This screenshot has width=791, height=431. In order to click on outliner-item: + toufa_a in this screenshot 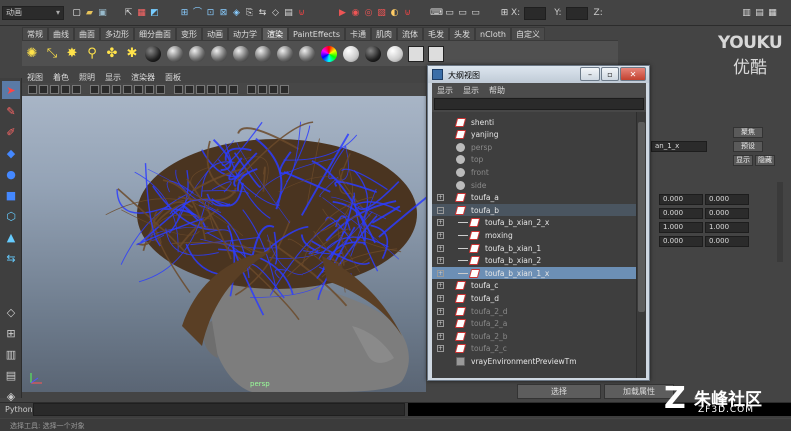, I will do `click(534, 198)`.